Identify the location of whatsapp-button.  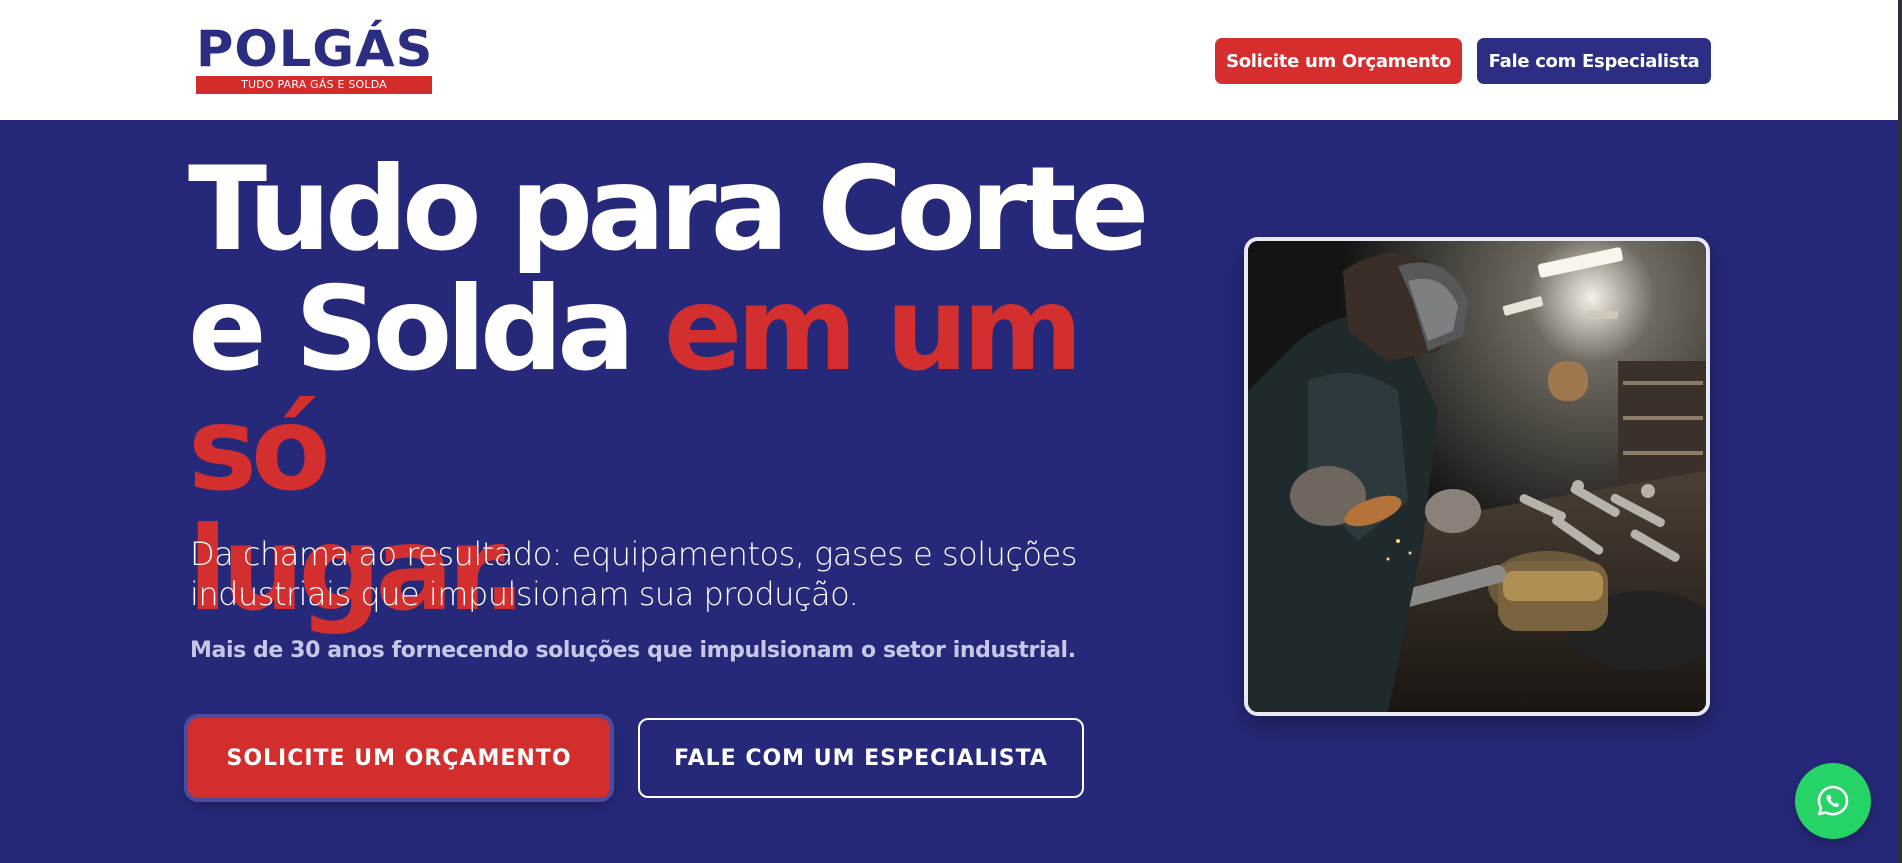
(1833, 801).